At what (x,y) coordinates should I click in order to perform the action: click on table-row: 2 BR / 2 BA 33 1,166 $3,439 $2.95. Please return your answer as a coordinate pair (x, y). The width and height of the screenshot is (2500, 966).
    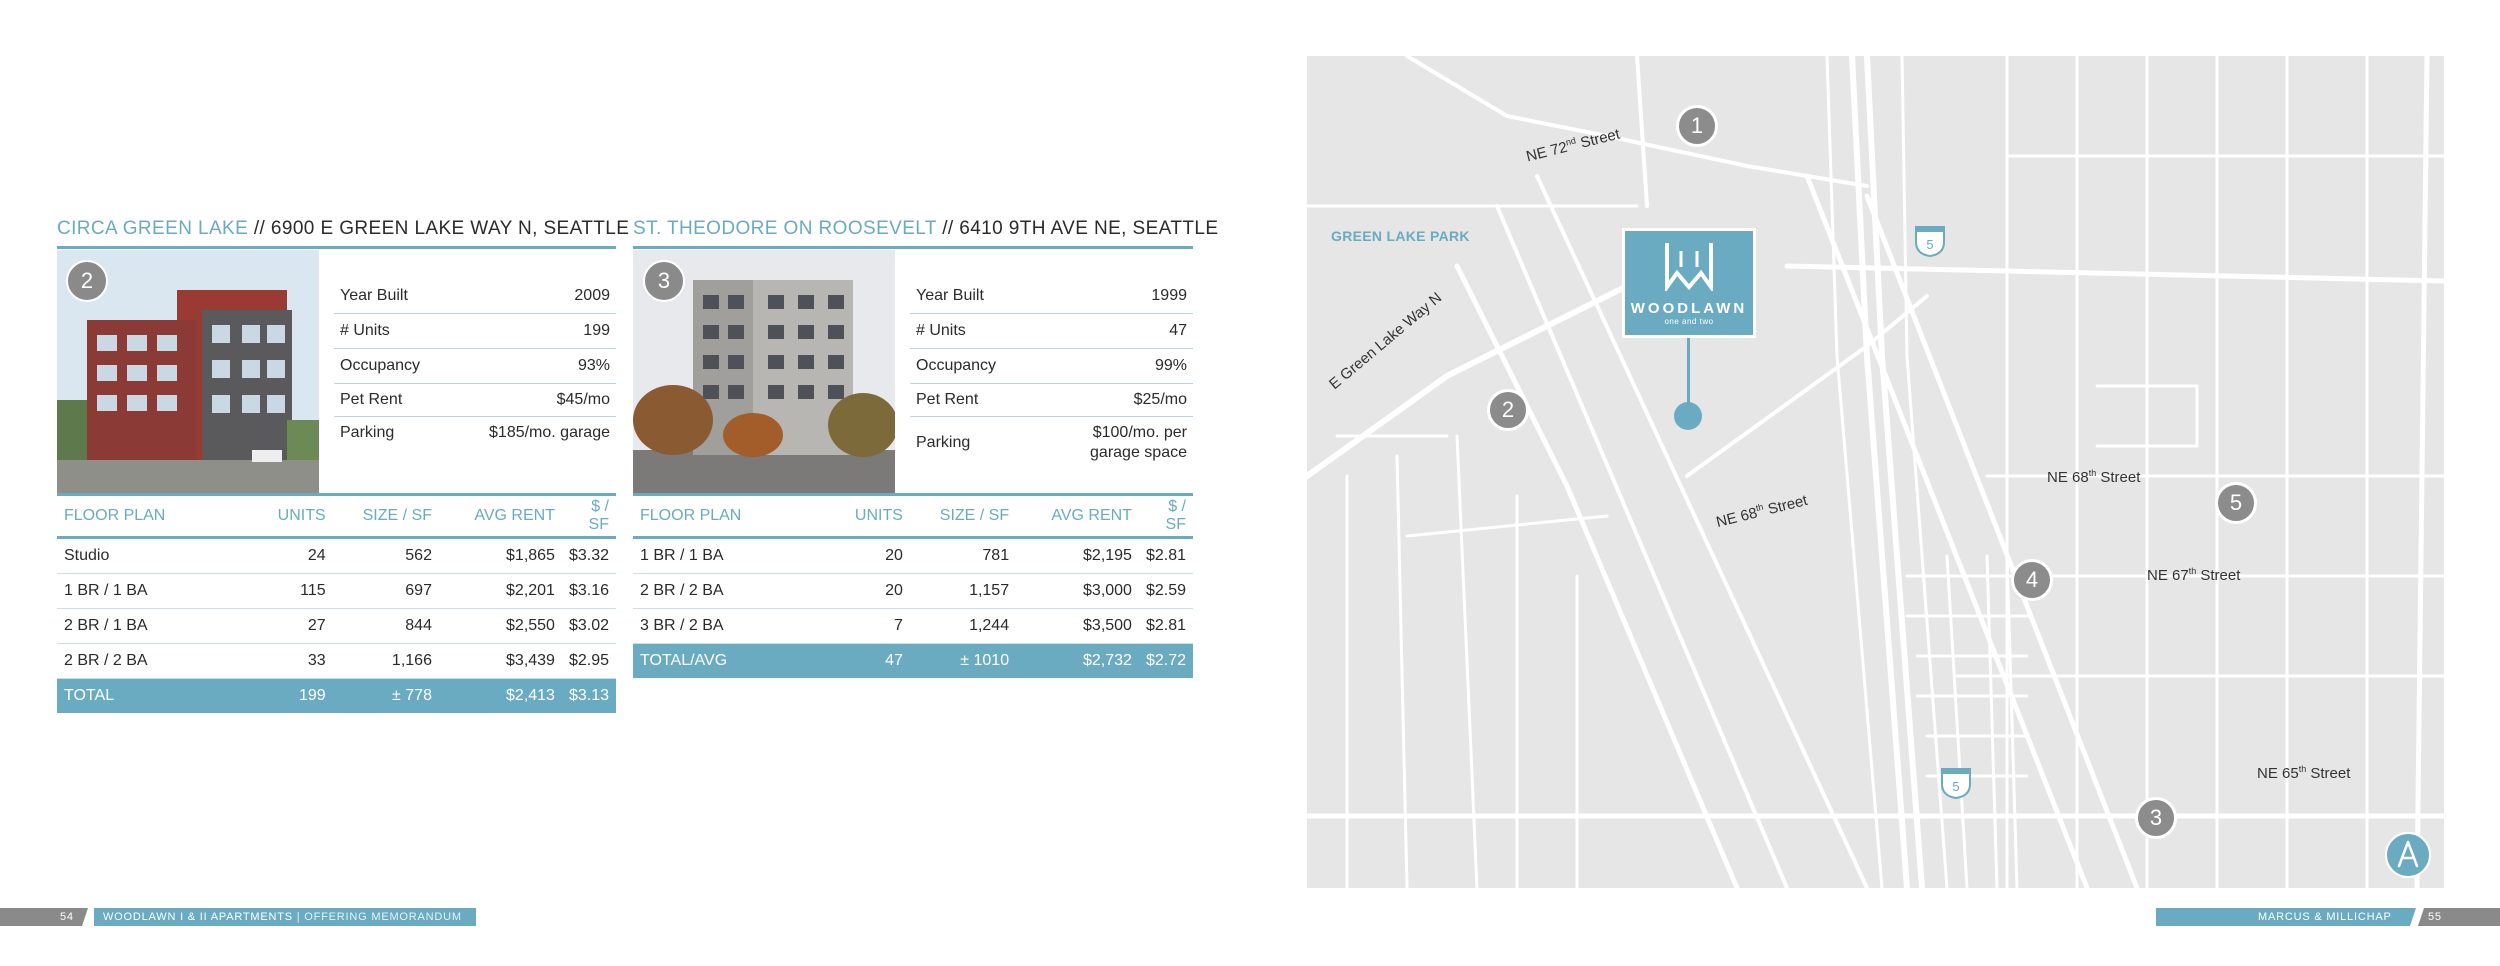
    Looking at the image, I should click on (336, 661).